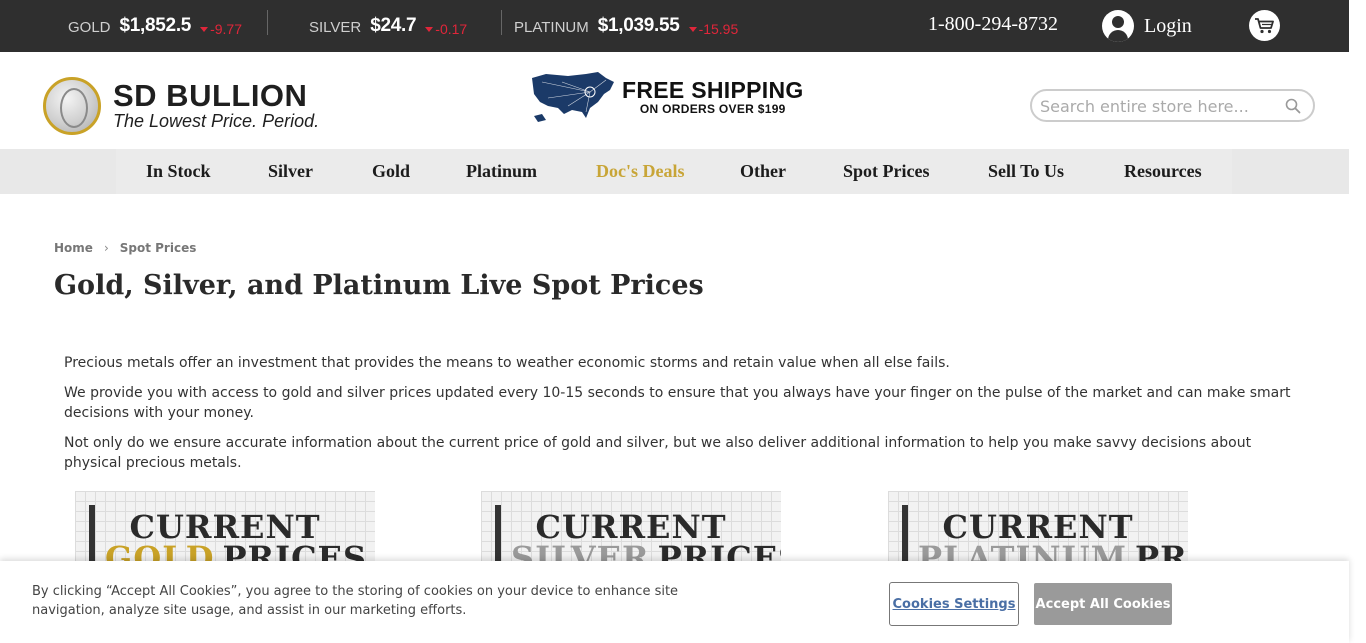 Image resolution: width=1366 pixels, height=643 pixels. What do you see at coordinates (551, 27) in the screenshot?
I see `ticker-platinum-label: PLATINUM` at bounding box center [551, 27].